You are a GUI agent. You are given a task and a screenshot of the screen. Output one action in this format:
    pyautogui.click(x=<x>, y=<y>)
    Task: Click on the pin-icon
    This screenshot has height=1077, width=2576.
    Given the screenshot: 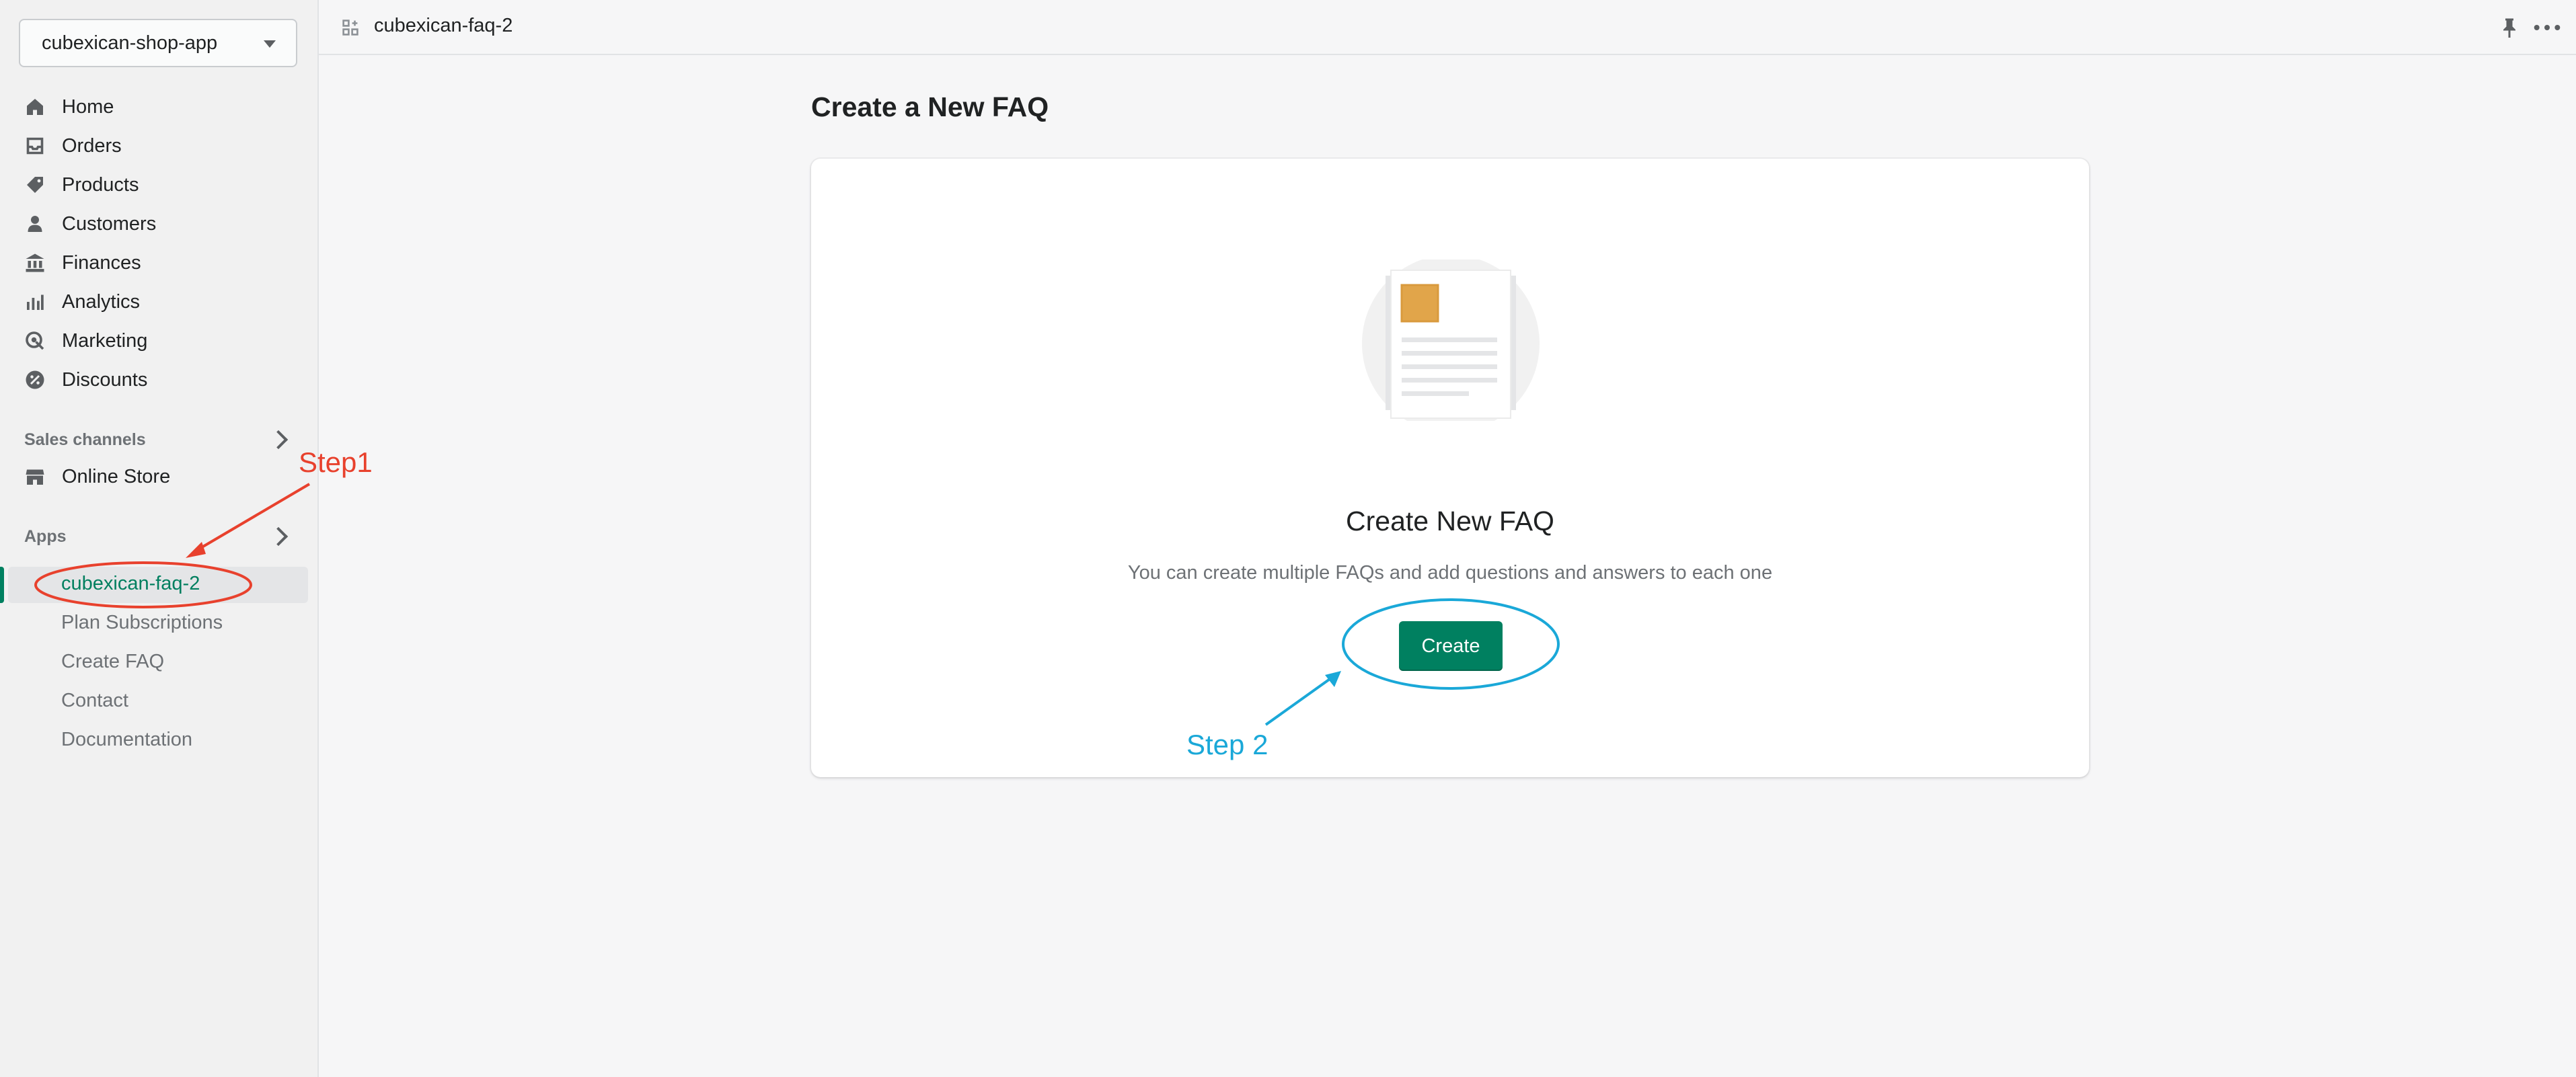 What is the action you would take?
    pyautogui.click(x=2509, y=27)
    